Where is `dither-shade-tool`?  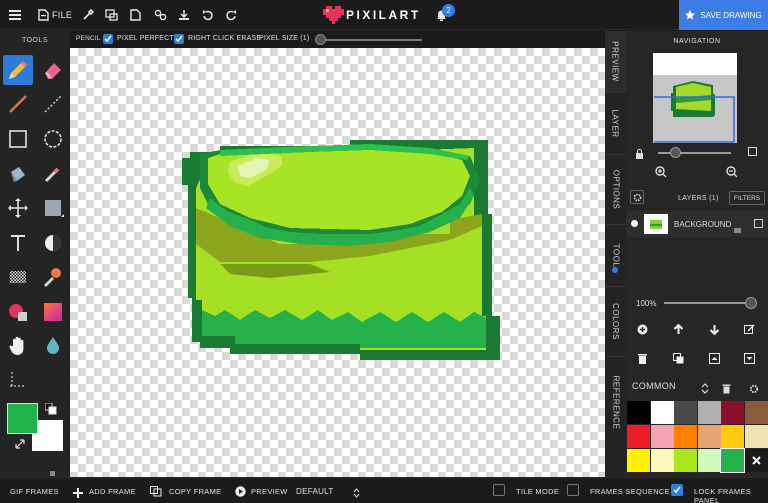 dither-shade-tool is located at coordinates (53, 243).